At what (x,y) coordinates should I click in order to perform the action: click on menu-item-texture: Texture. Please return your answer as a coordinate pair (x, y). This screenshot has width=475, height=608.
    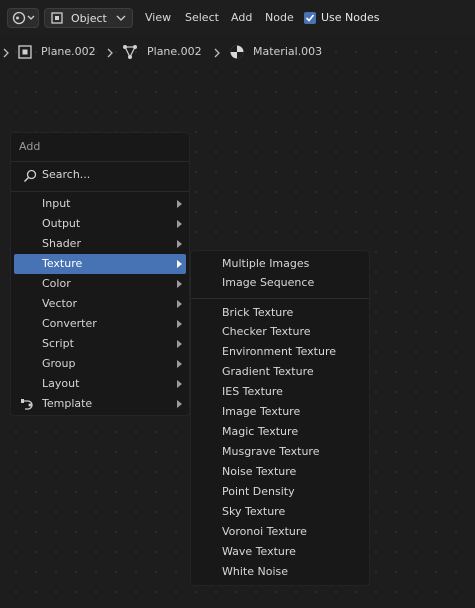
    Looking at the image, I should click on (100, 264).